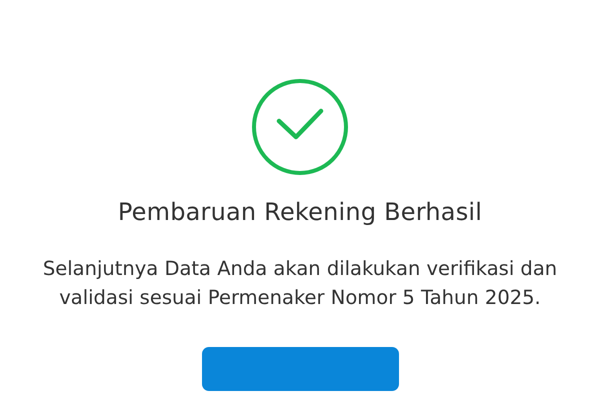 The height and width of the screenshot is (400, 600). Describe the element at coordinates (300, 369) in the screenshot. I see `action-button` at that location.